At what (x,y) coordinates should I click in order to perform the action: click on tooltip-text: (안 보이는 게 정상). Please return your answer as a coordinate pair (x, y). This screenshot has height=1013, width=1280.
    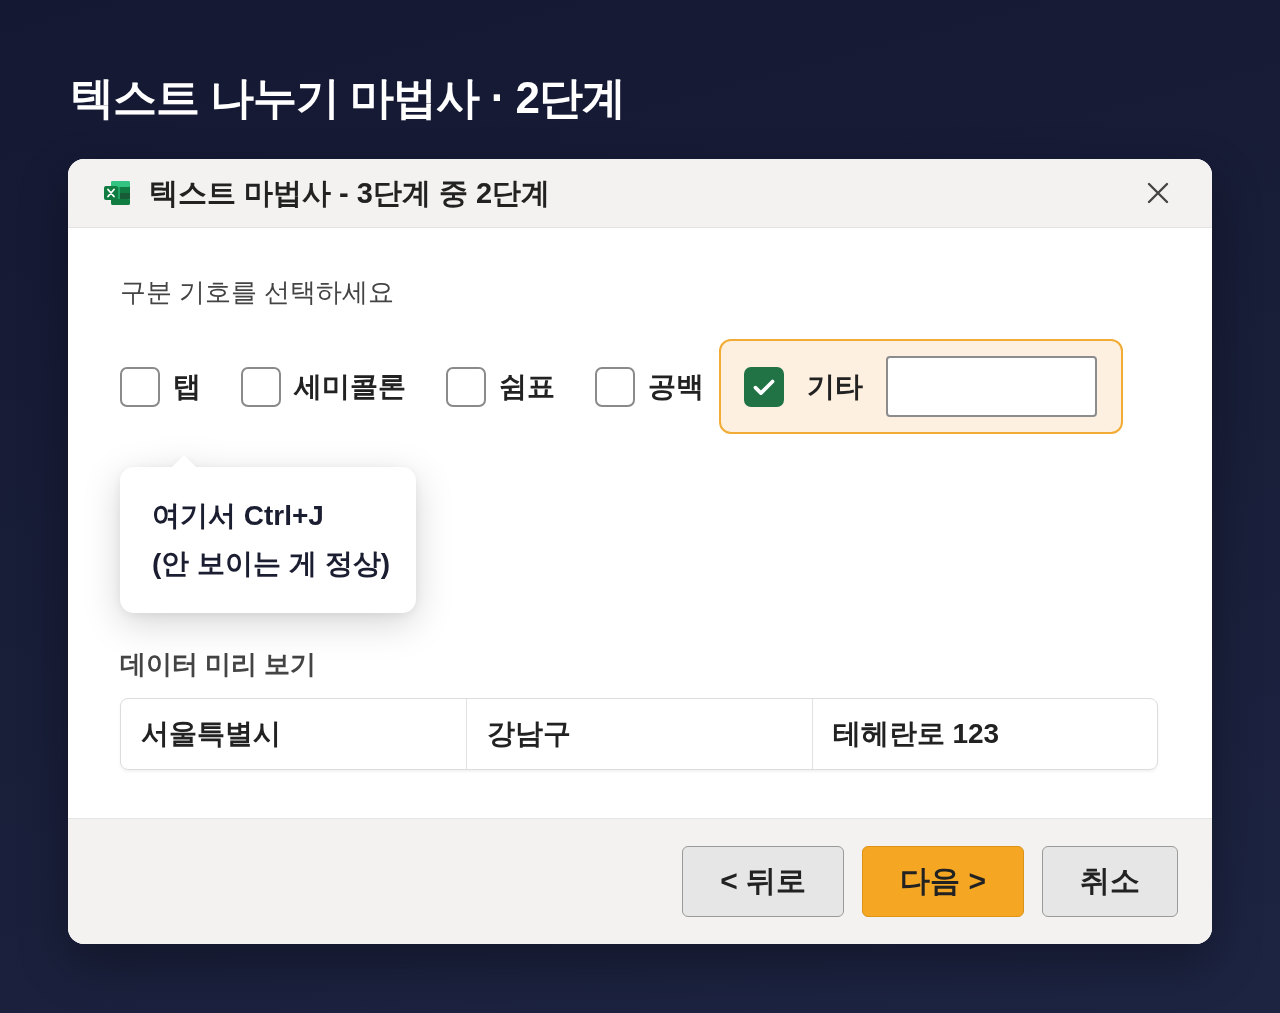
    Looking at the image, I should click on (271, 564).